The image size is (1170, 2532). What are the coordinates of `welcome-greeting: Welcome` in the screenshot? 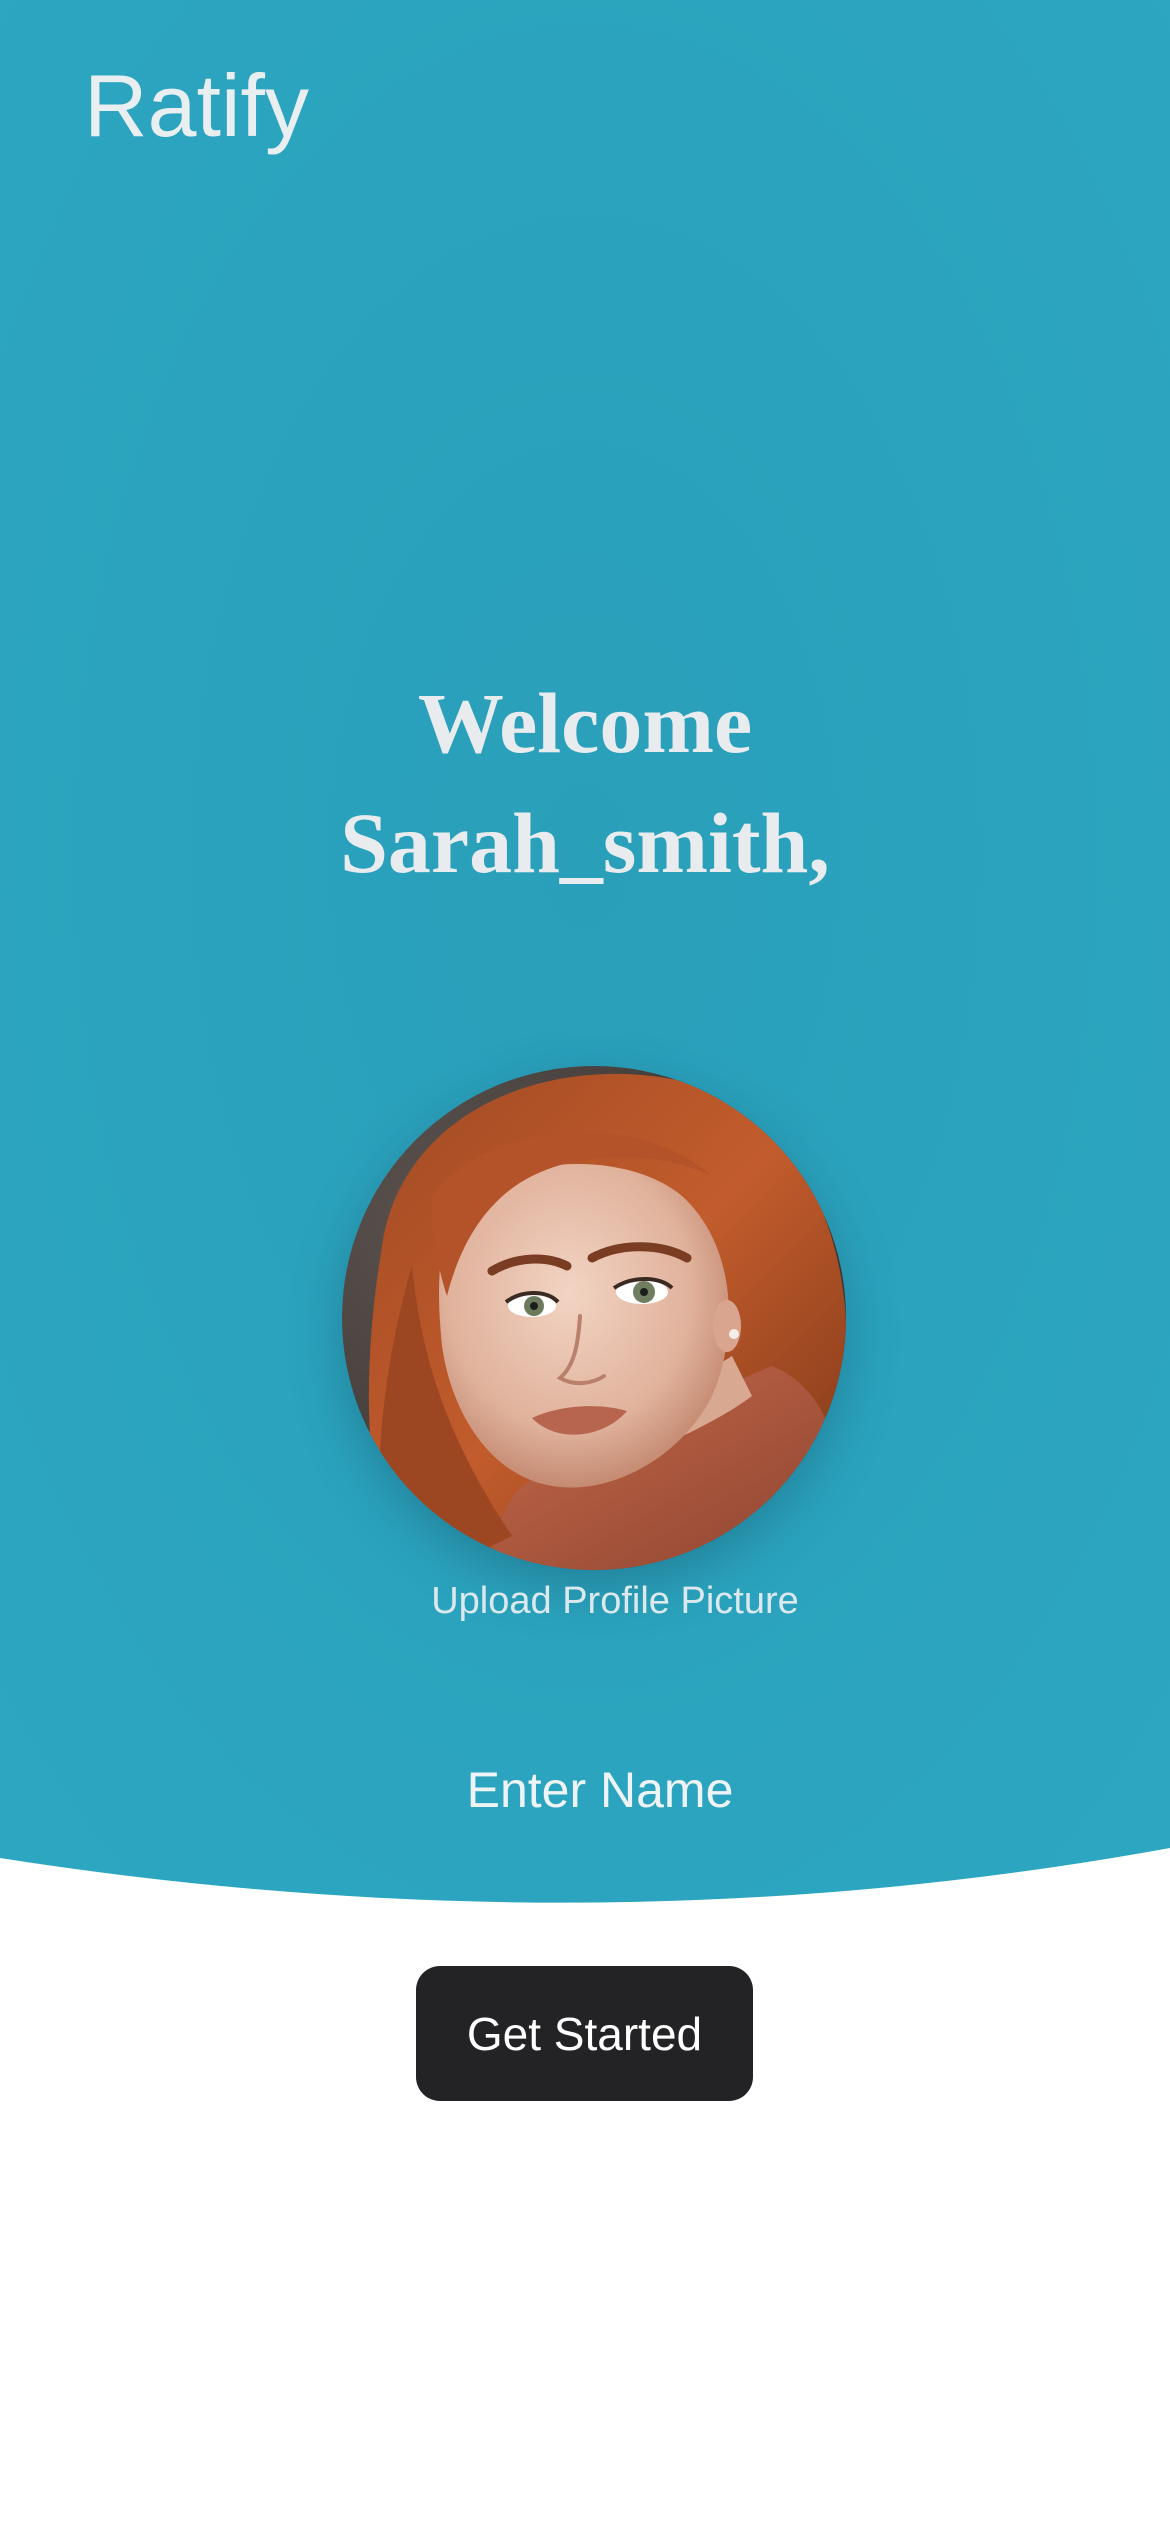 It's located at (585, 723).